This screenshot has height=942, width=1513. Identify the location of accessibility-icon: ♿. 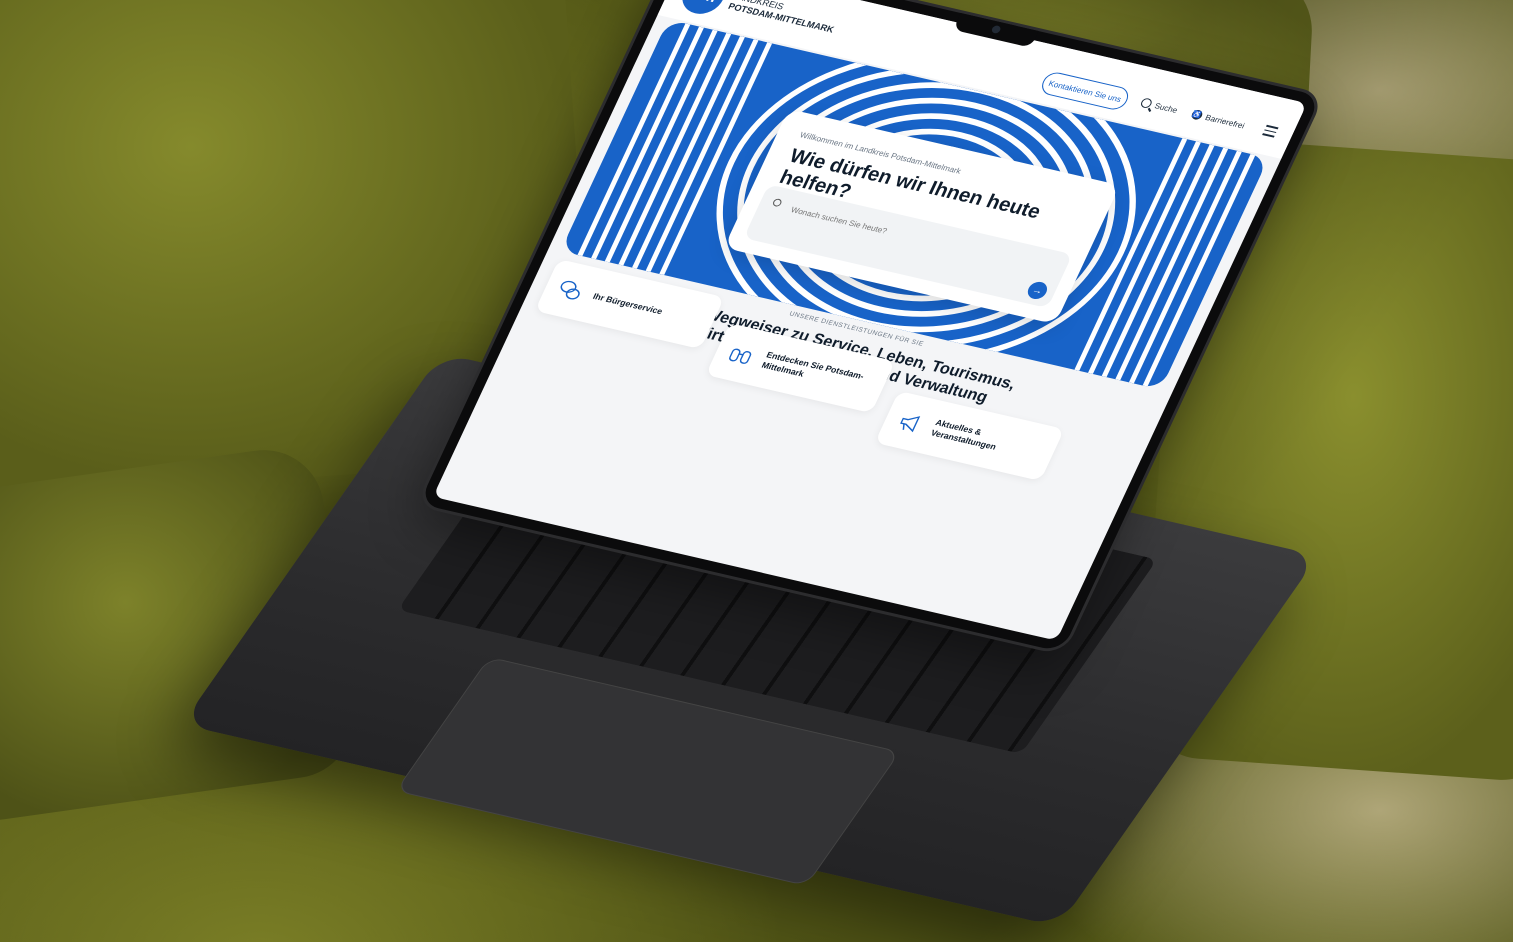
(1197, 115).